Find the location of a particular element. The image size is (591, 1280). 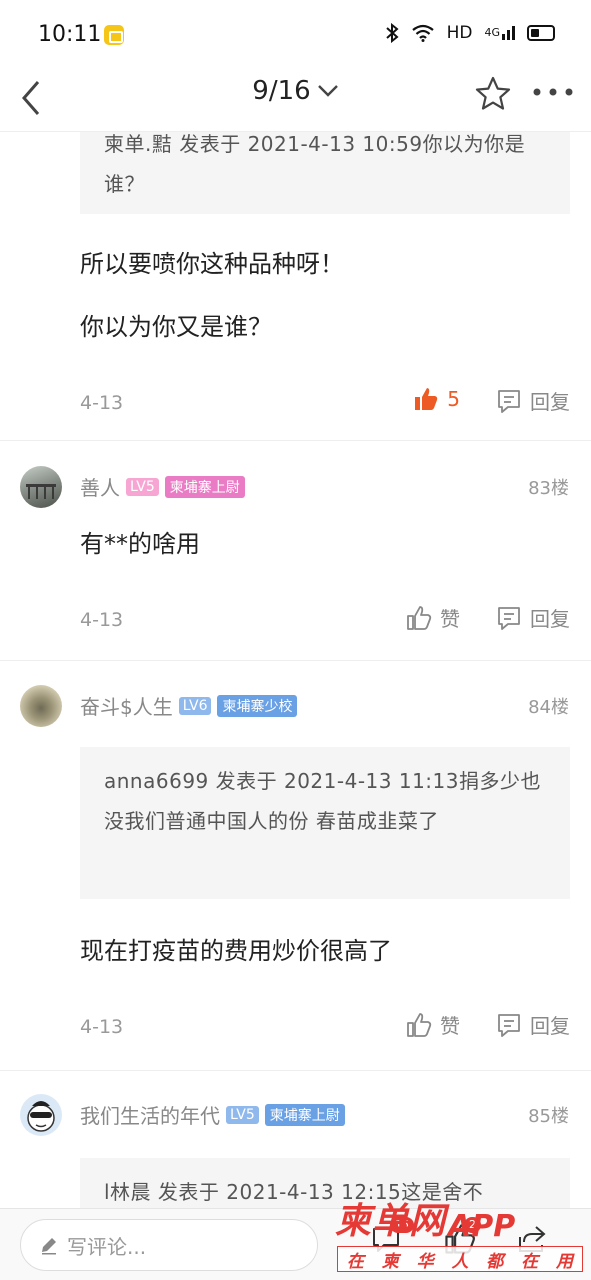

author-info: 我们生活的年代 LV5 柬埔寨上尉 is located at coordinates (212, 1114).